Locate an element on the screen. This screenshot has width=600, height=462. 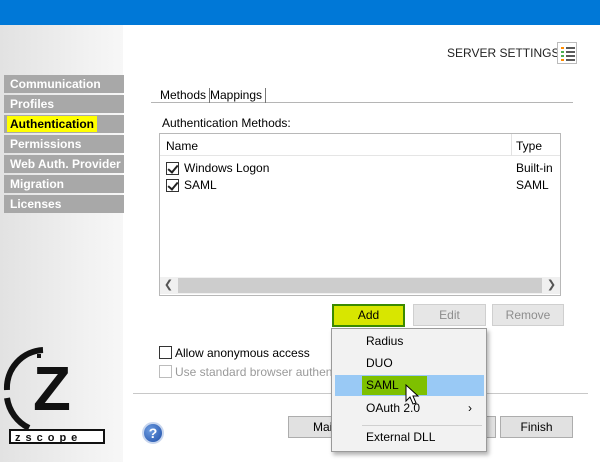
column-header-name: Name is located at coordinates (182, 146).